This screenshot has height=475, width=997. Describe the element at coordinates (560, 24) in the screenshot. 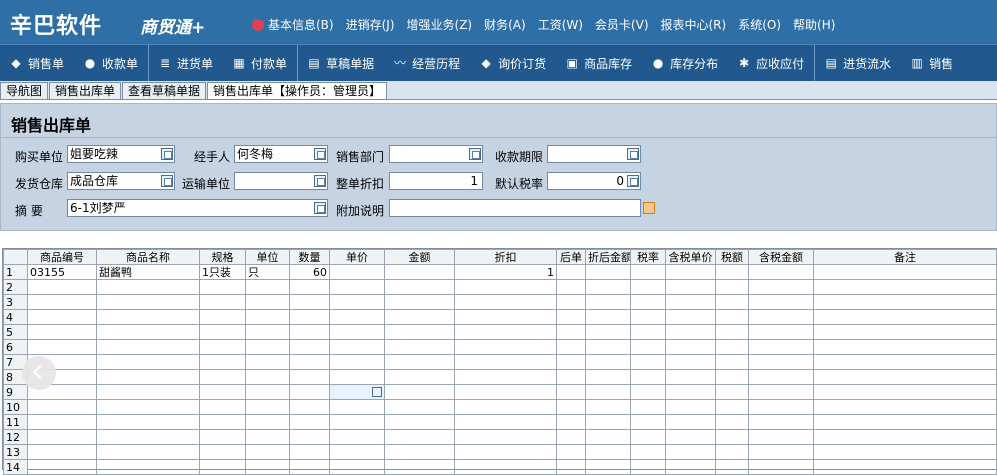

I see `menu-salary: 工资(W)` at that location.